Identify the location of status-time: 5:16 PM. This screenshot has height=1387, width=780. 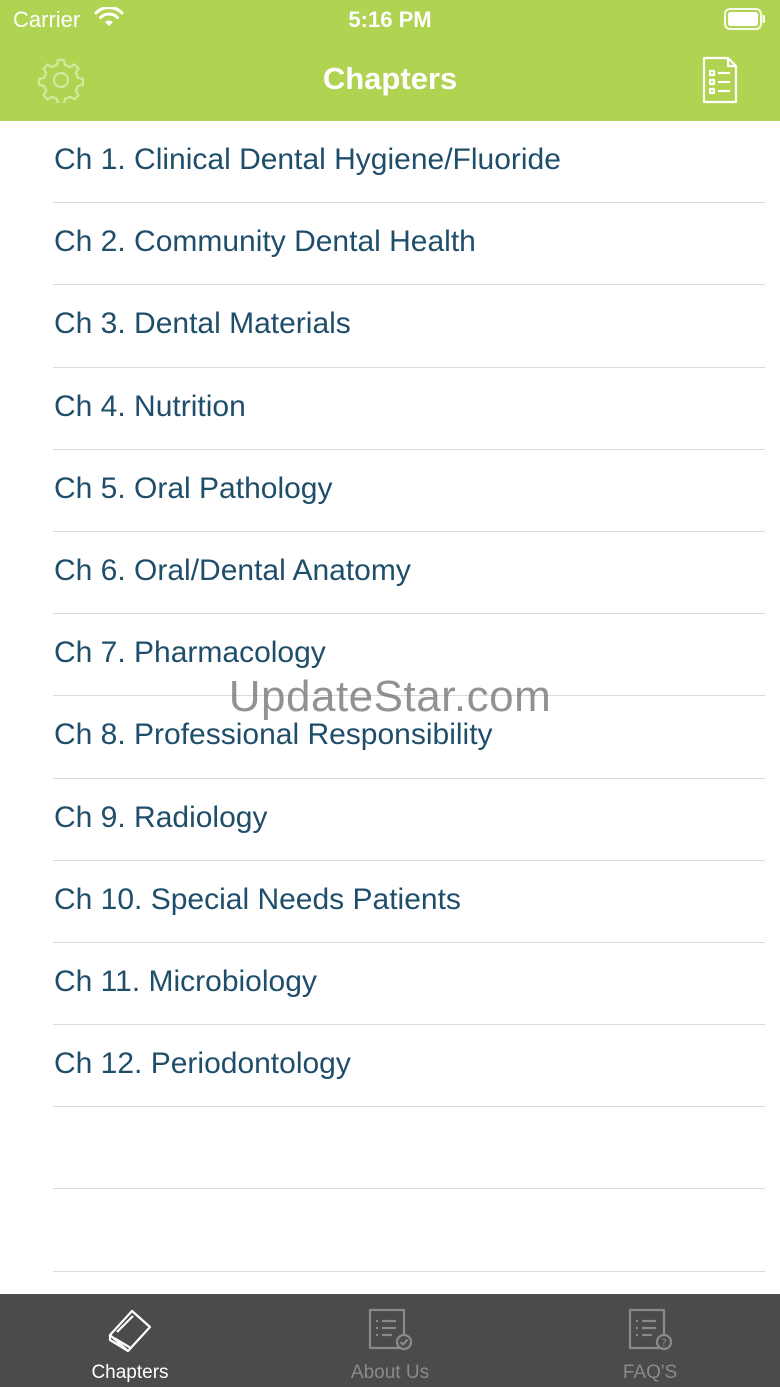
(390, 19).